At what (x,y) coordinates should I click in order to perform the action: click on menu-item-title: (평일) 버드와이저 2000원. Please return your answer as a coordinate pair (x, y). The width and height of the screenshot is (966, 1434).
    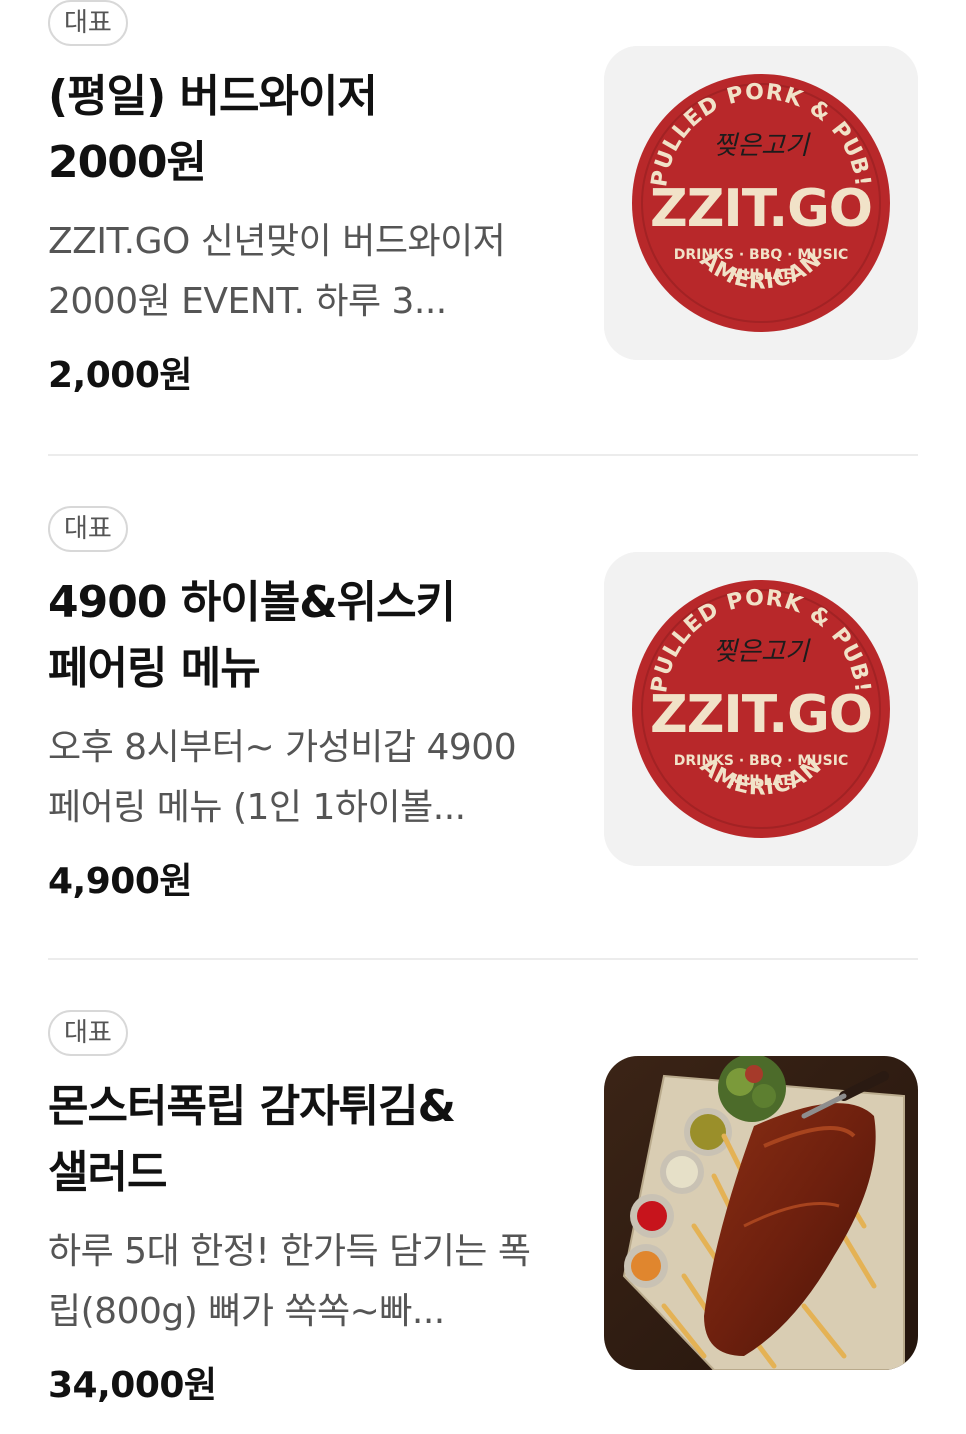
    Looking at the image, I should click on (213, 129).